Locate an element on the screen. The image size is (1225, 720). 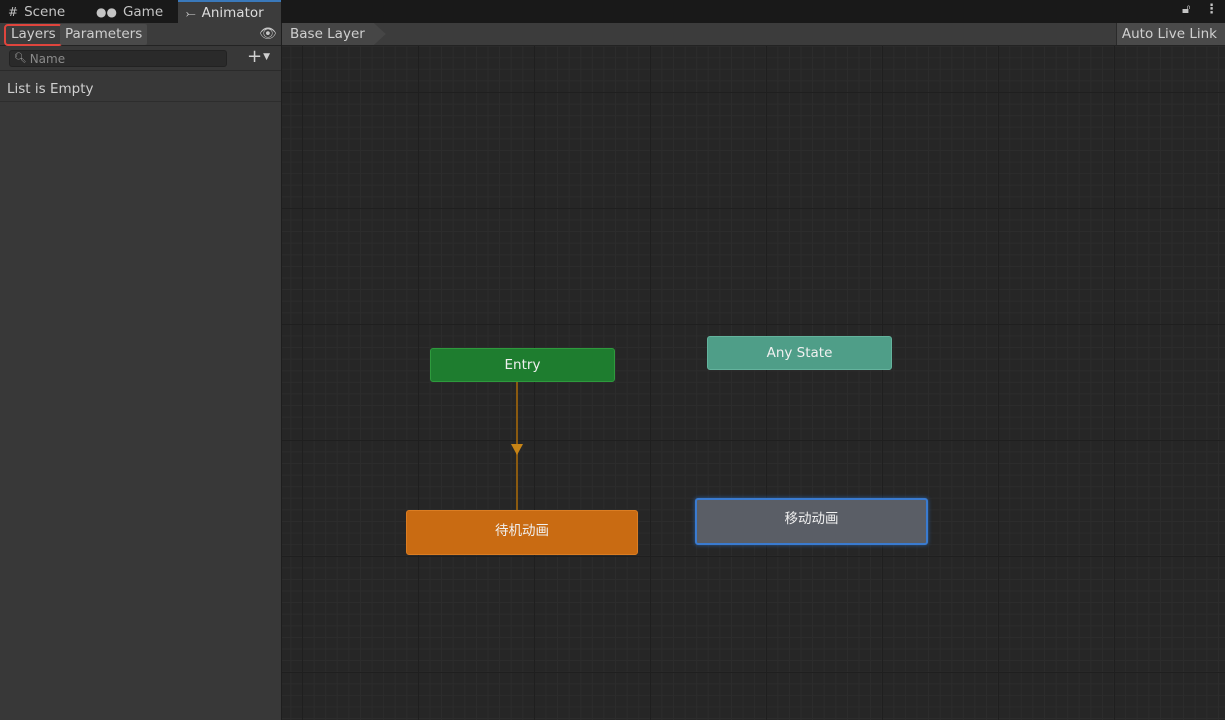
state-entry: Entry is located at coordinates (522, 365).